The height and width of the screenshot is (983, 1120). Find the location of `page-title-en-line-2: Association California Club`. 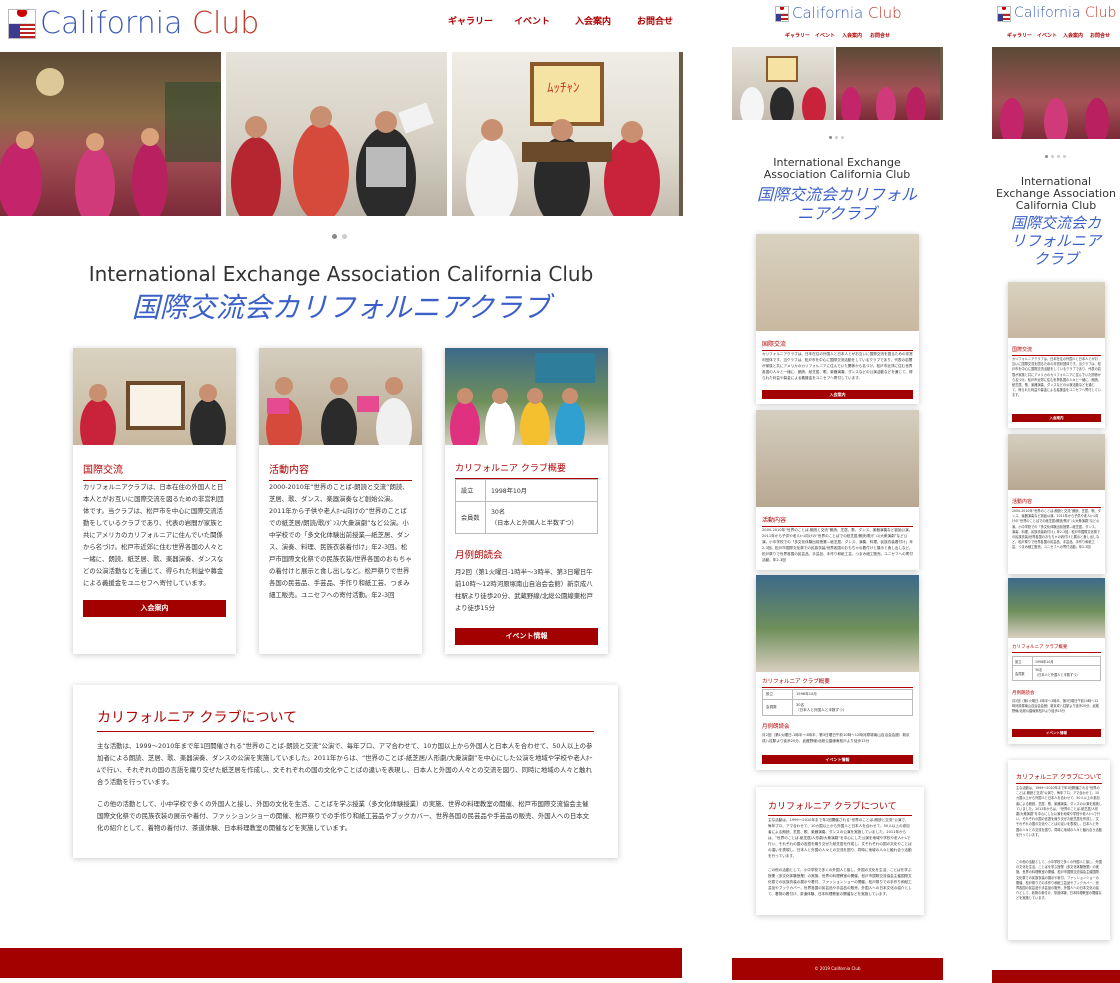

page-title-en-line-2: Association California Club is located at coordinates (837, 174).